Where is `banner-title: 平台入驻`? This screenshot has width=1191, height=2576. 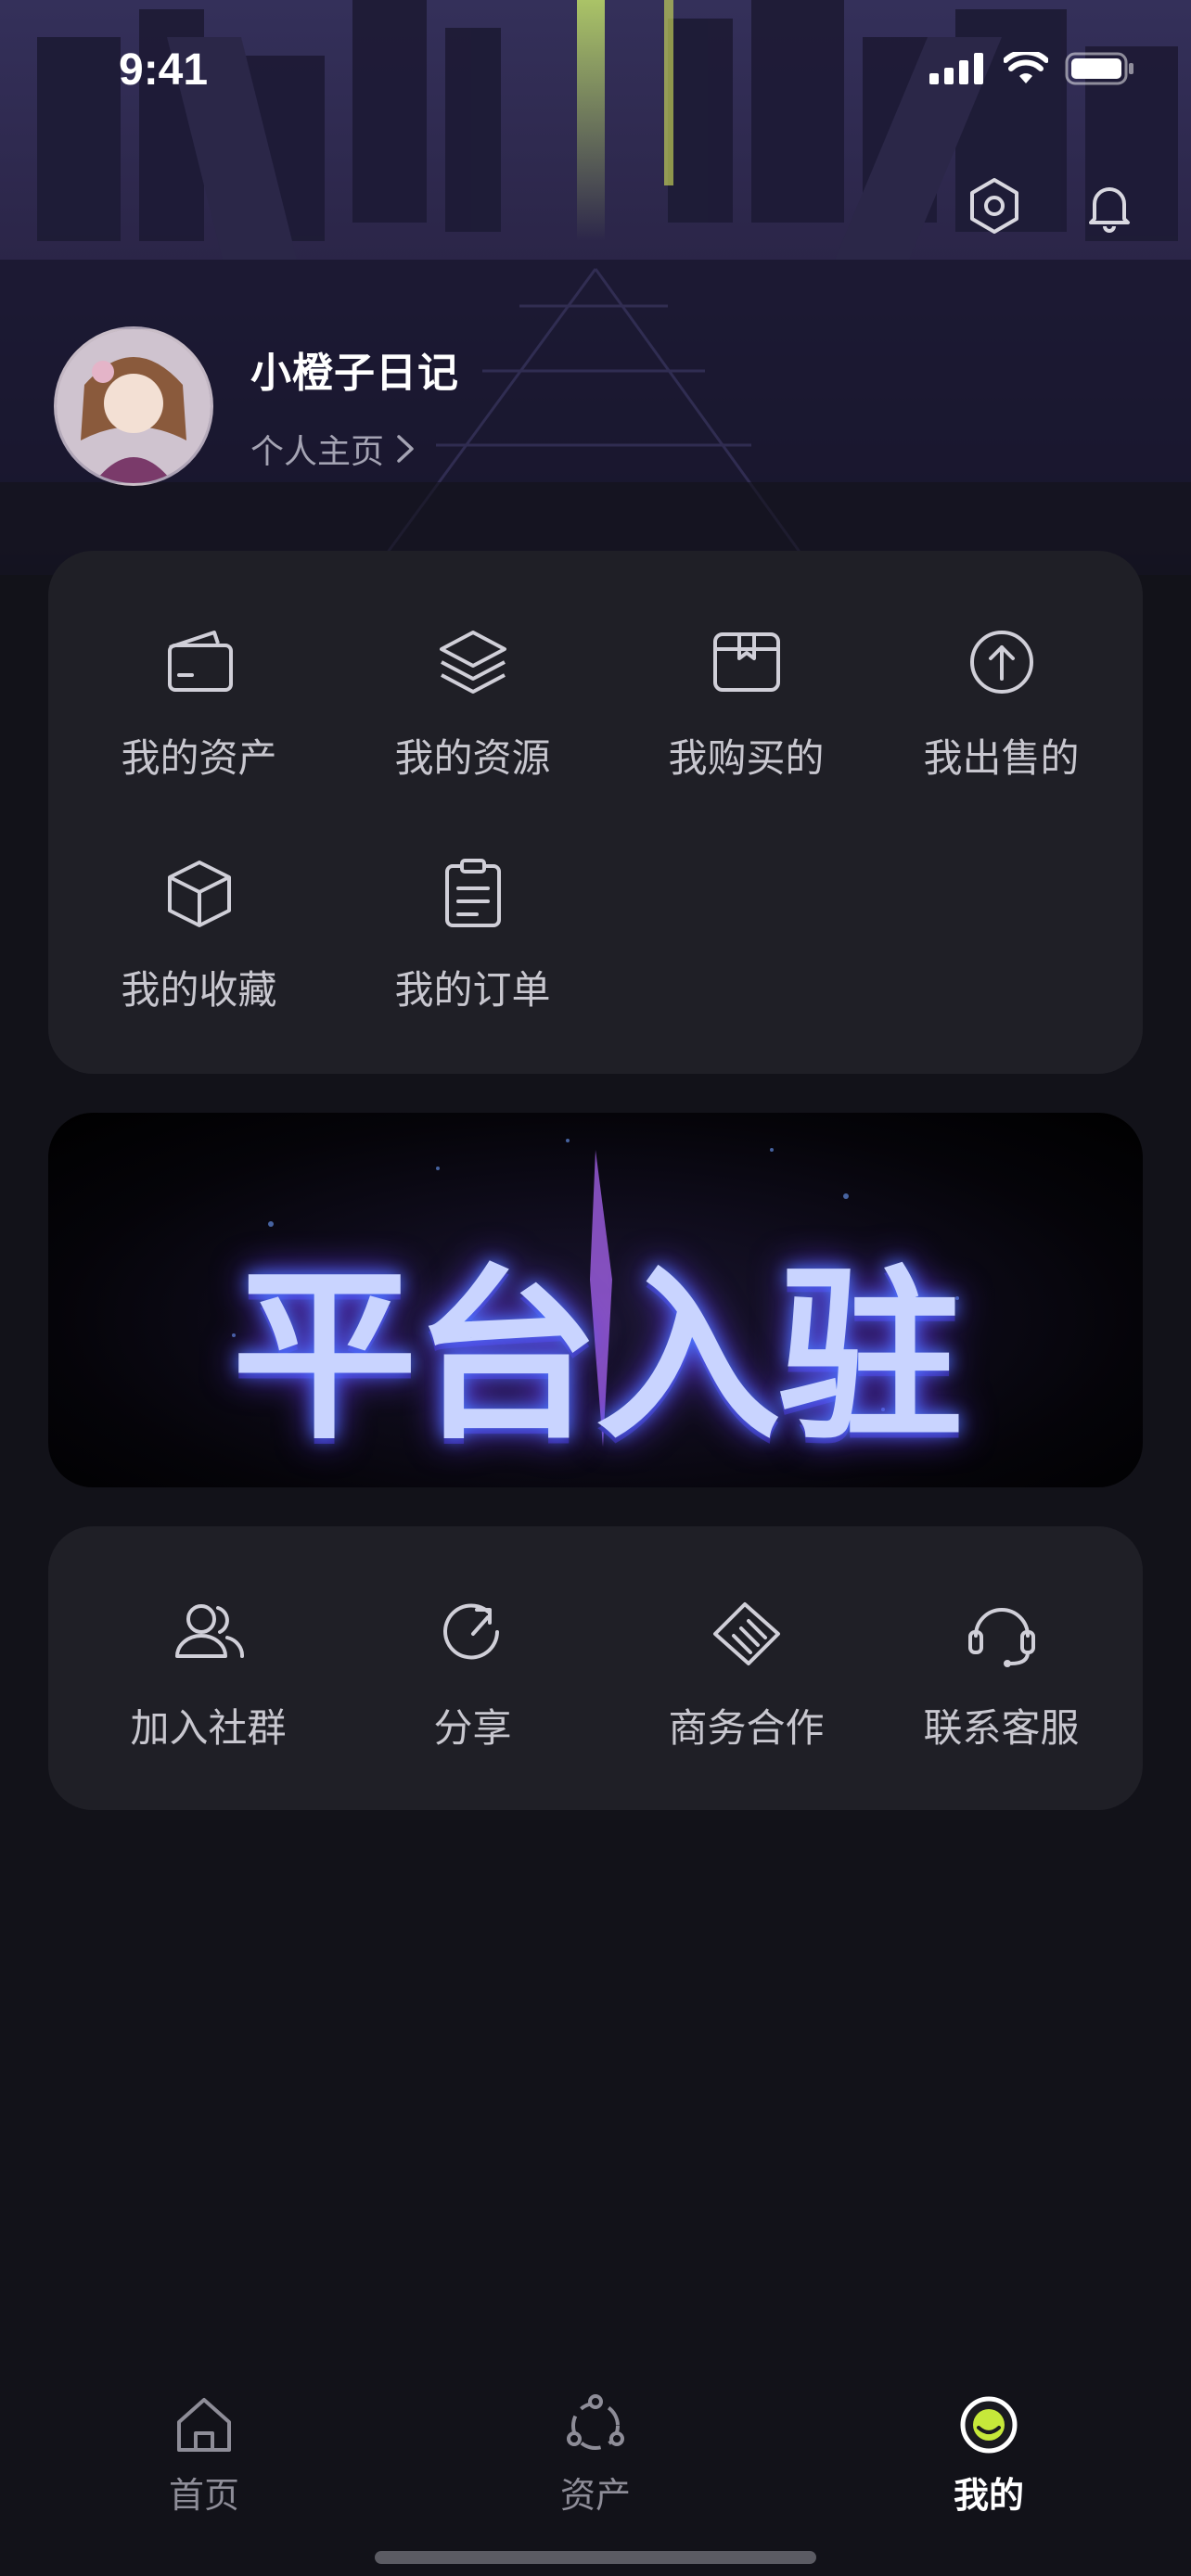 banner-title: 平台入驻 is located at coordinates (597, 1356).